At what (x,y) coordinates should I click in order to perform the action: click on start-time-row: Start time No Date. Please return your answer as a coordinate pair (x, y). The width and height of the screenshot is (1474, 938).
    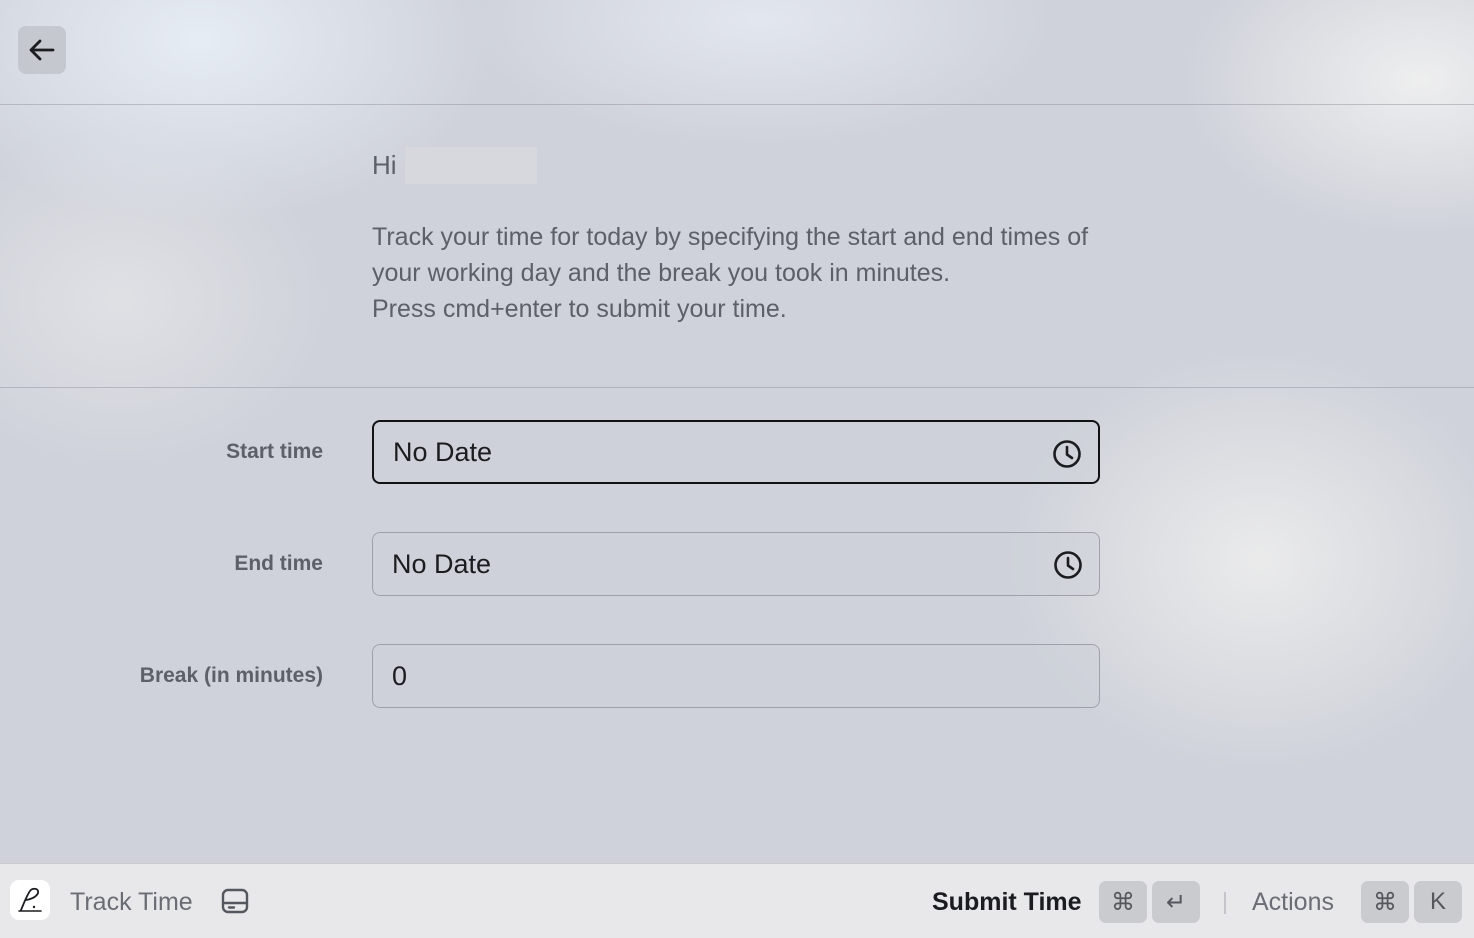
    Looking at the image, I should click on (737, 452).